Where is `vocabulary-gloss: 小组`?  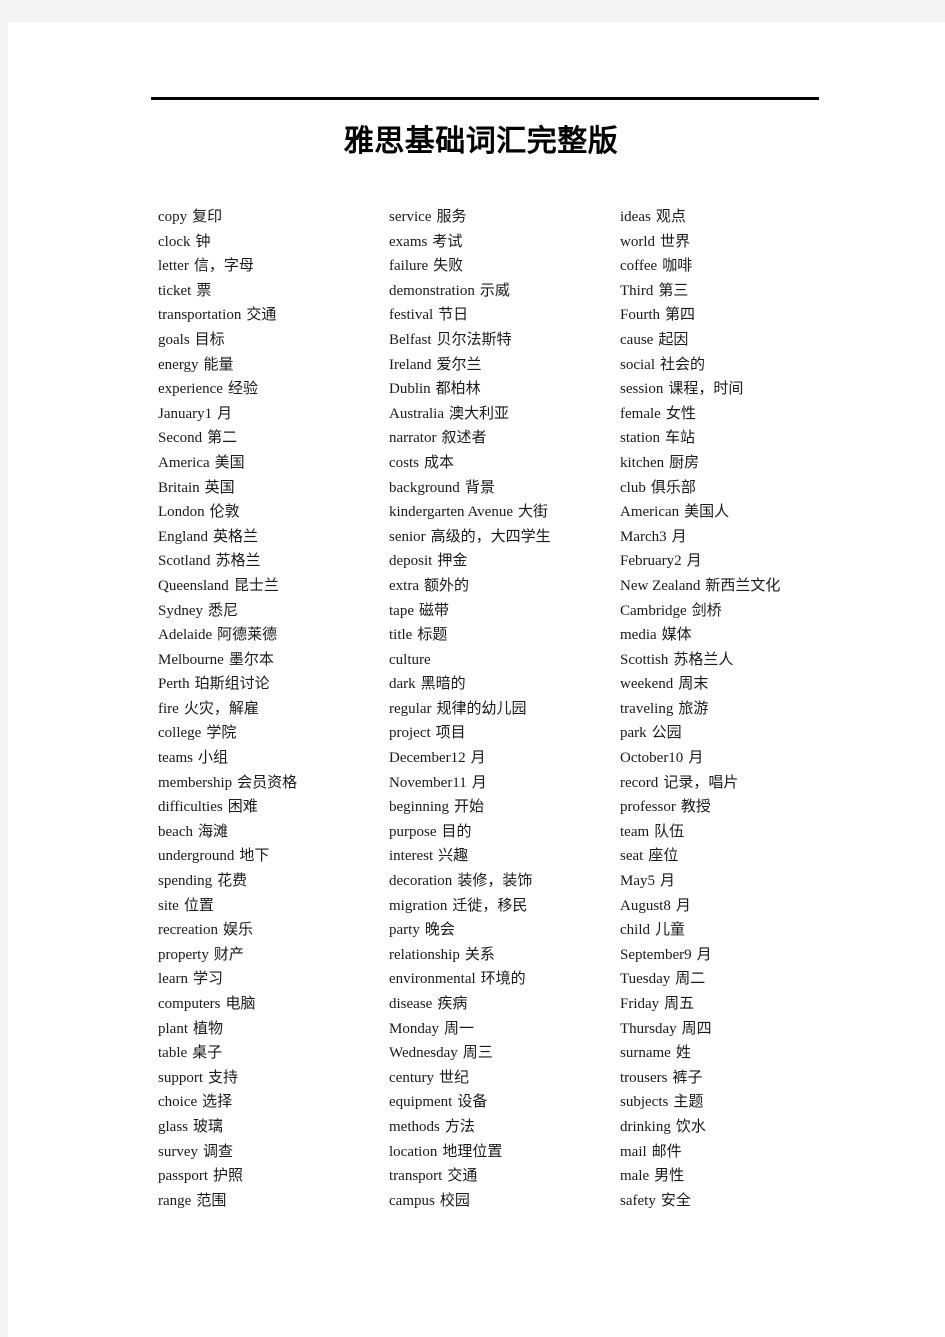 vocabulary-gloss: 小组 is located at coordinates (213, 758).